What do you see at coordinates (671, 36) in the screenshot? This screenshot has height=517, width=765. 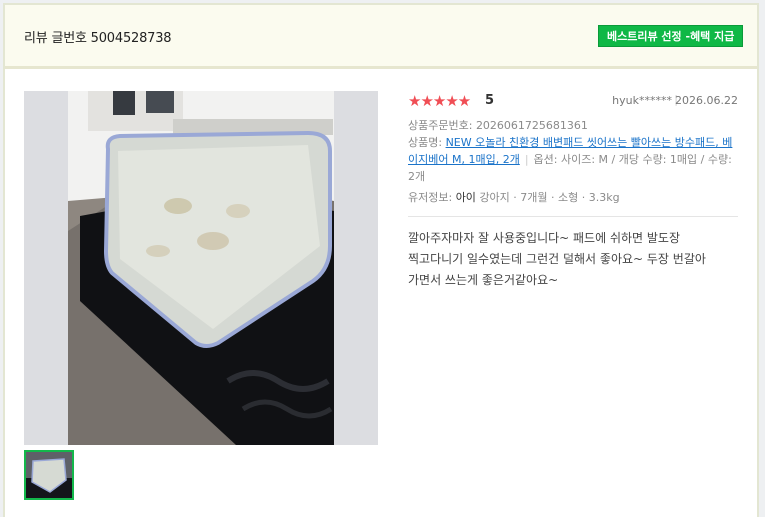 I see `best-review-badge: 베스트리뷰 선정 -혜택 지급` at bounding box center [671, 36].